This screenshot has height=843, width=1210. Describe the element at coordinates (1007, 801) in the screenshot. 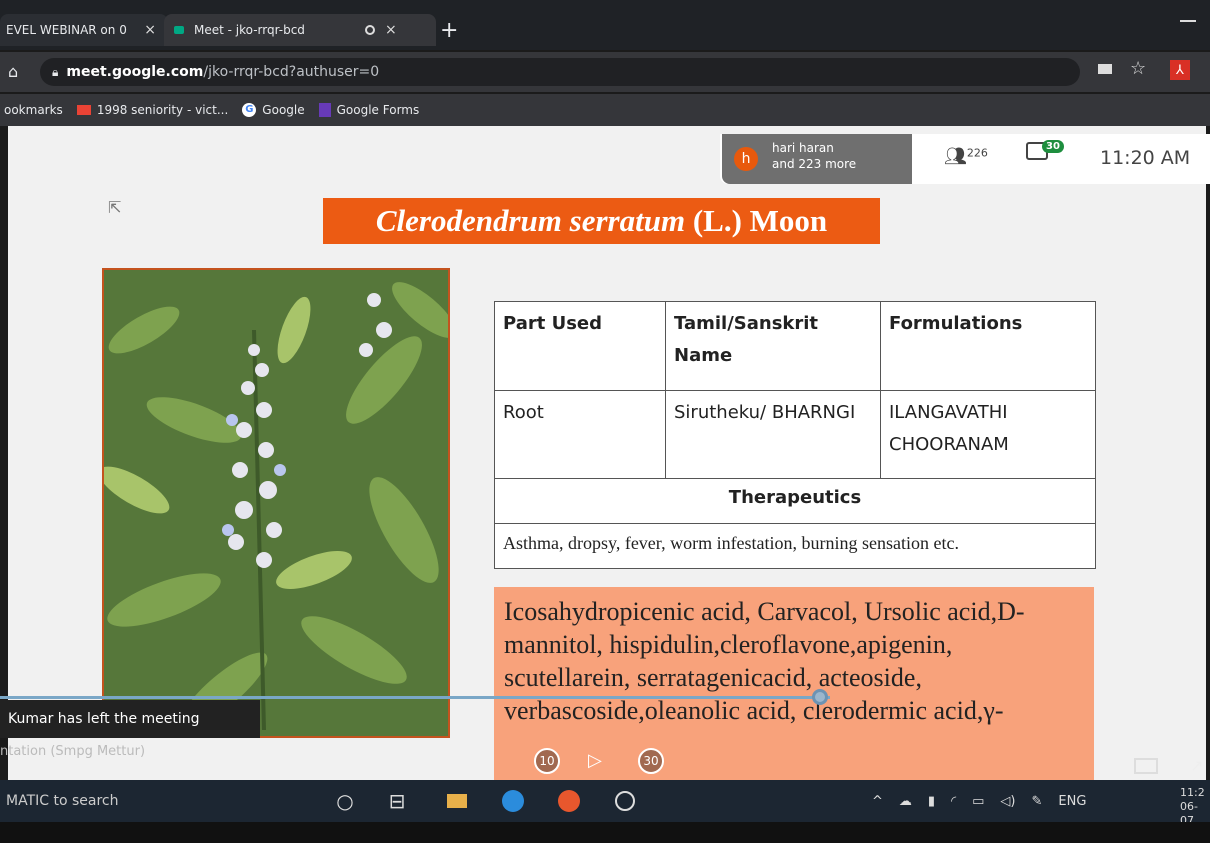

I see `volume-icon: ◁)` at that location.